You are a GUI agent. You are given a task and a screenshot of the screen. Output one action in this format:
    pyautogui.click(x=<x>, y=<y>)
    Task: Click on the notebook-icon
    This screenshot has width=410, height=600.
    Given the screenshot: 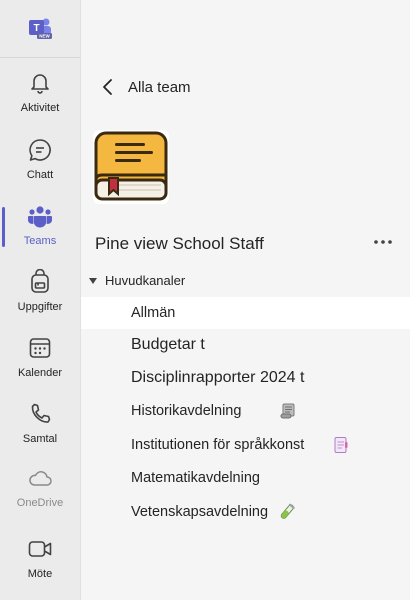 What is the action you would take?
    pyautogui.click(x=341, y=445)
    